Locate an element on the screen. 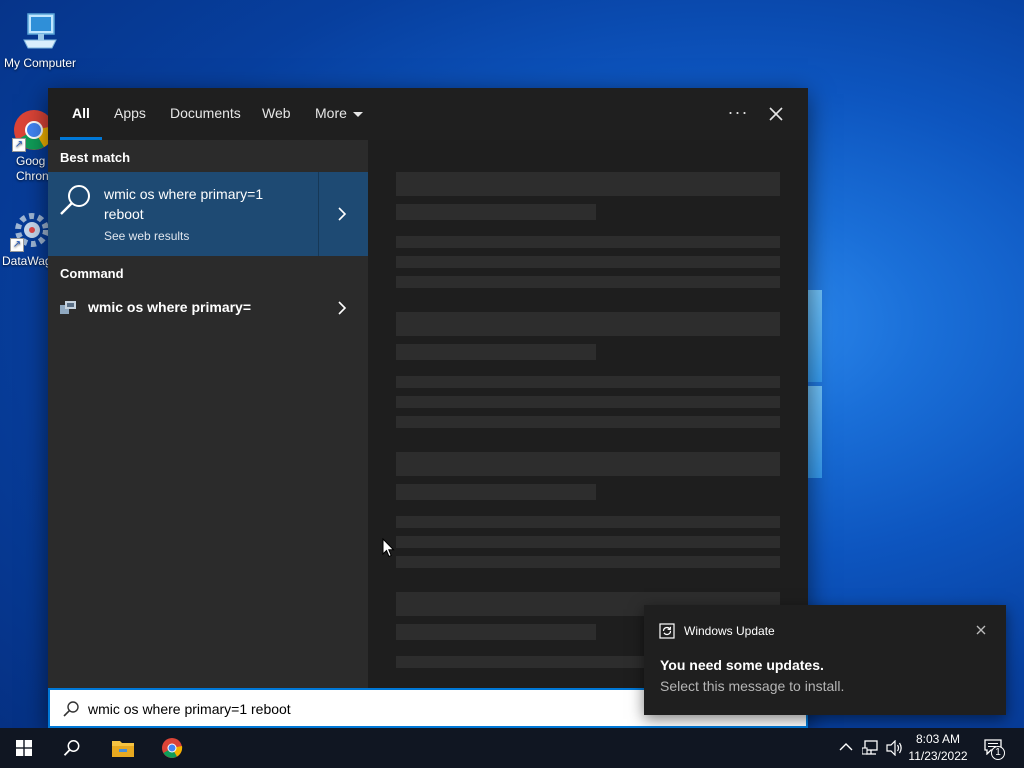  clock: 8:03 AM 11/23/2022 is located at coordinates (938, 748).